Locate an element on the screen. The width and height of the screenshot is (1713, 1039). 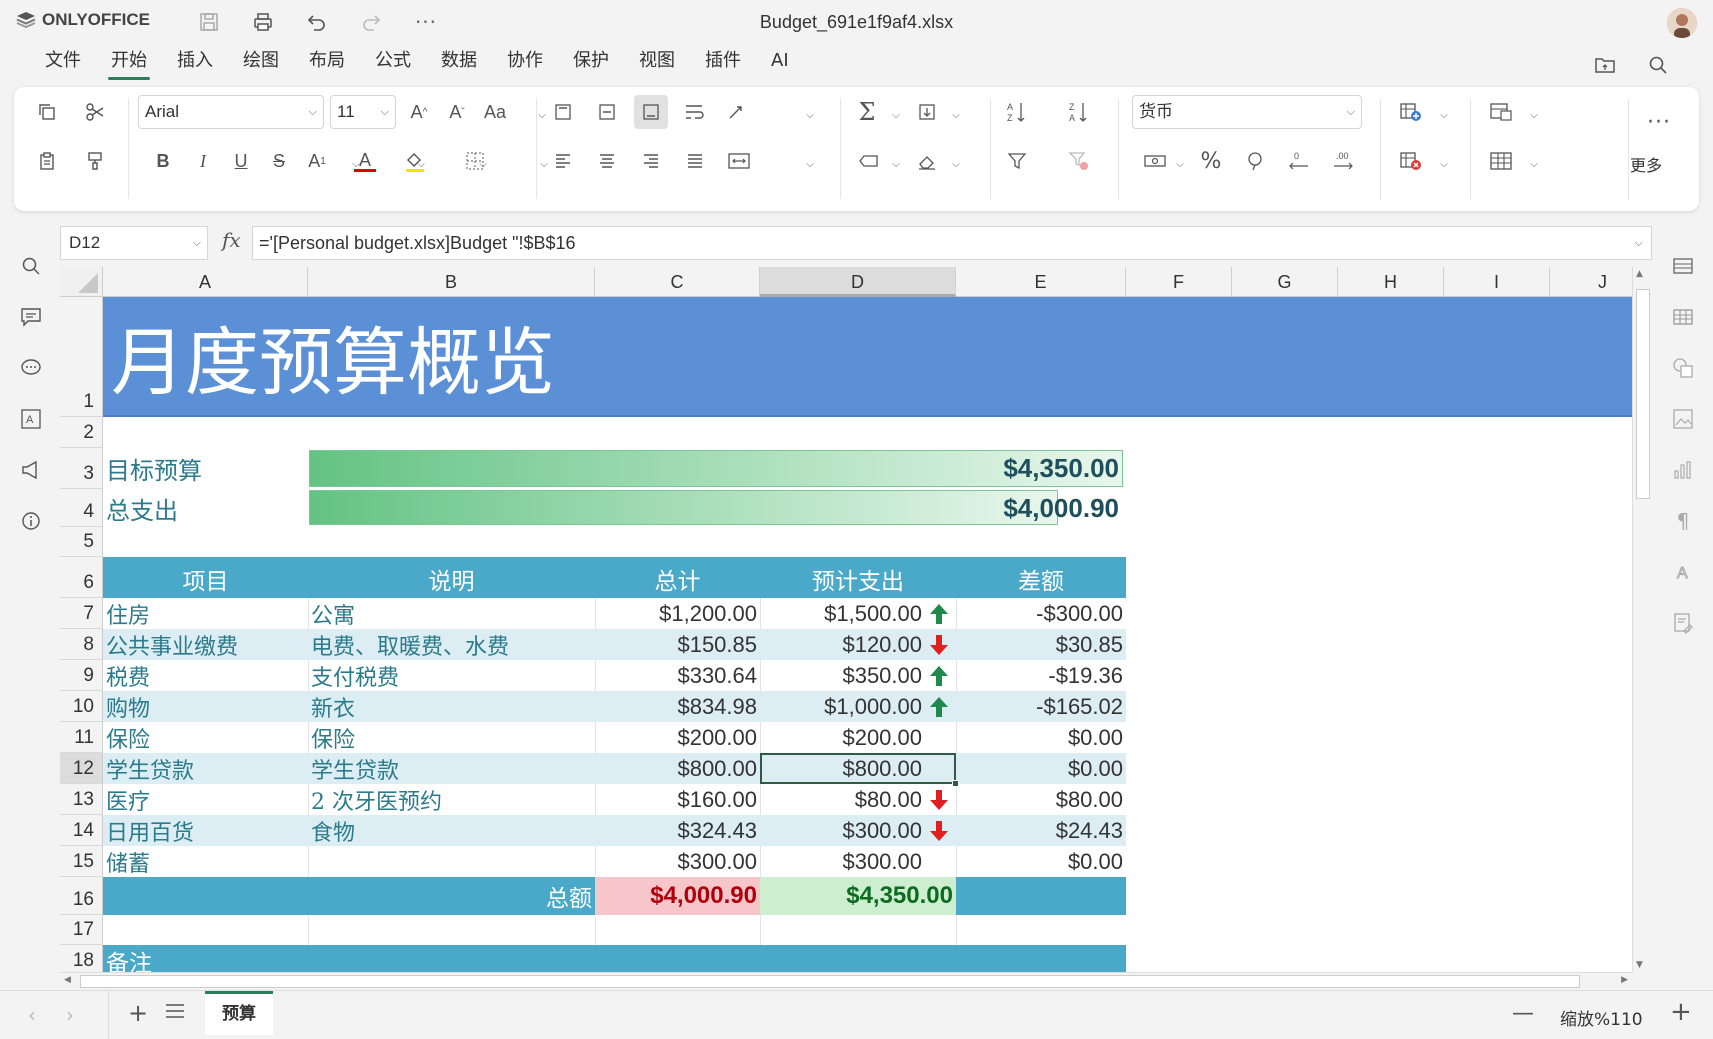
comment-icon is located at coordinates (31, 317).